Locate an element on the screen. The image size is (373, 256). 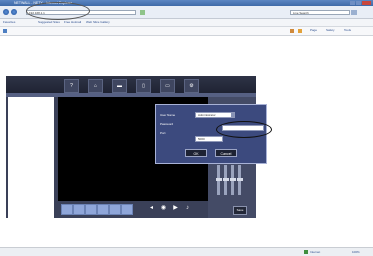
help-icon: ? is located at coordinates (71, 86).